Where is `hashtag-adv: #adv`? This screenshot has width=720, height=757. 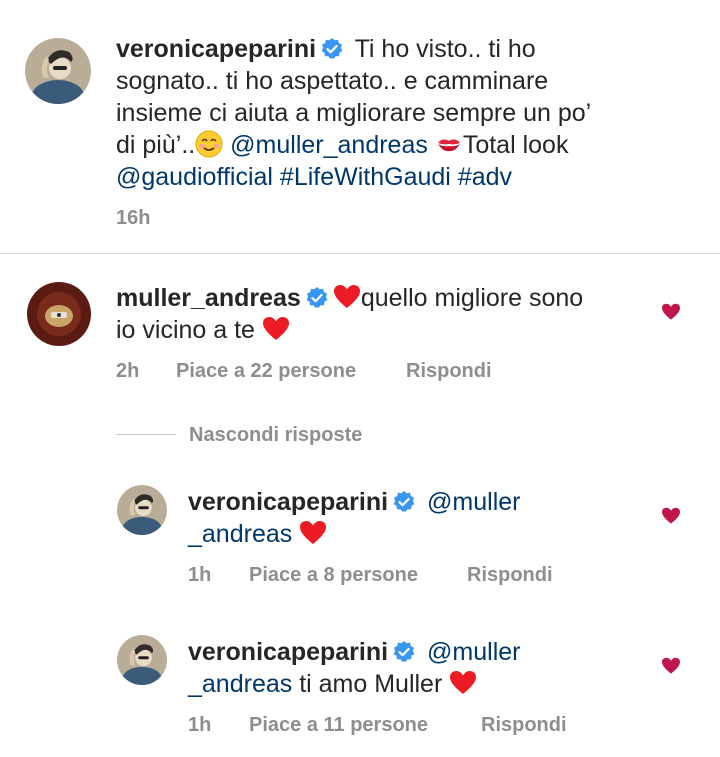 hashtag-adv: #adv is located at coordinates (485, 177).